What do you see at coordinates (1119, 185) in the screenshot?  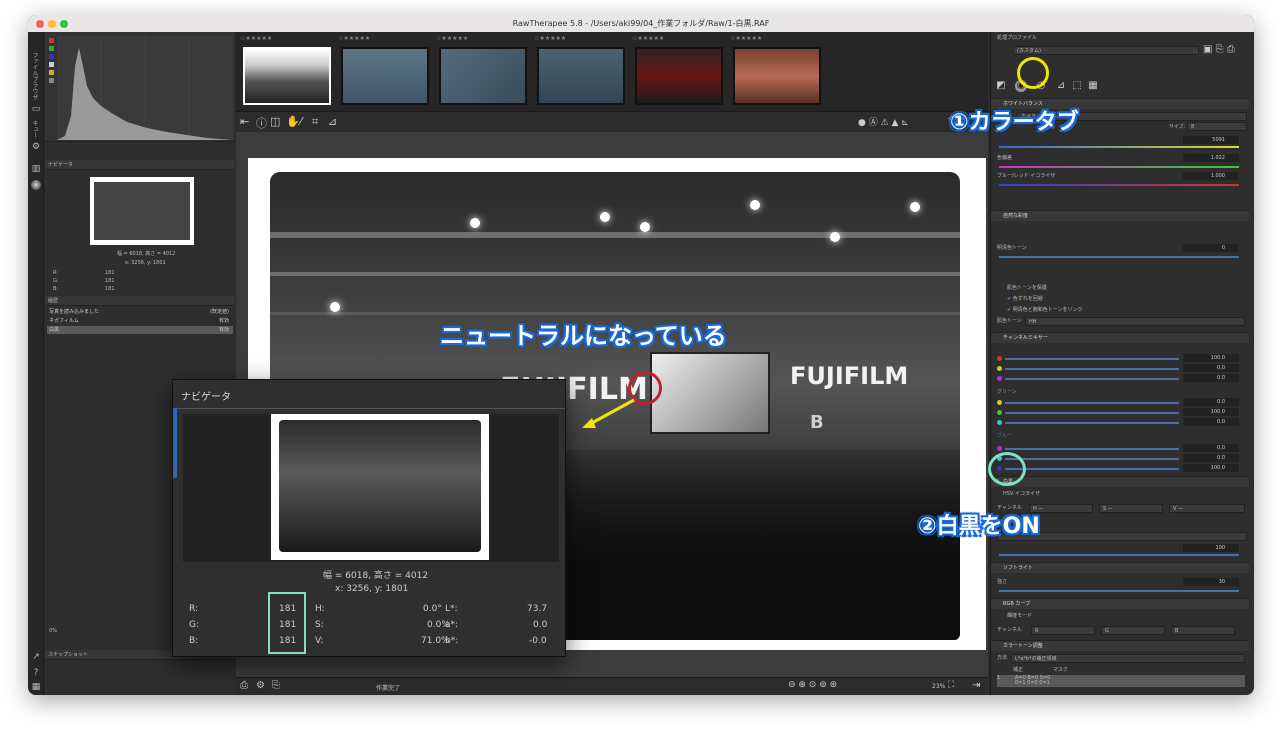 I see `blue-red-slider` at bounding box center [1119, 185].